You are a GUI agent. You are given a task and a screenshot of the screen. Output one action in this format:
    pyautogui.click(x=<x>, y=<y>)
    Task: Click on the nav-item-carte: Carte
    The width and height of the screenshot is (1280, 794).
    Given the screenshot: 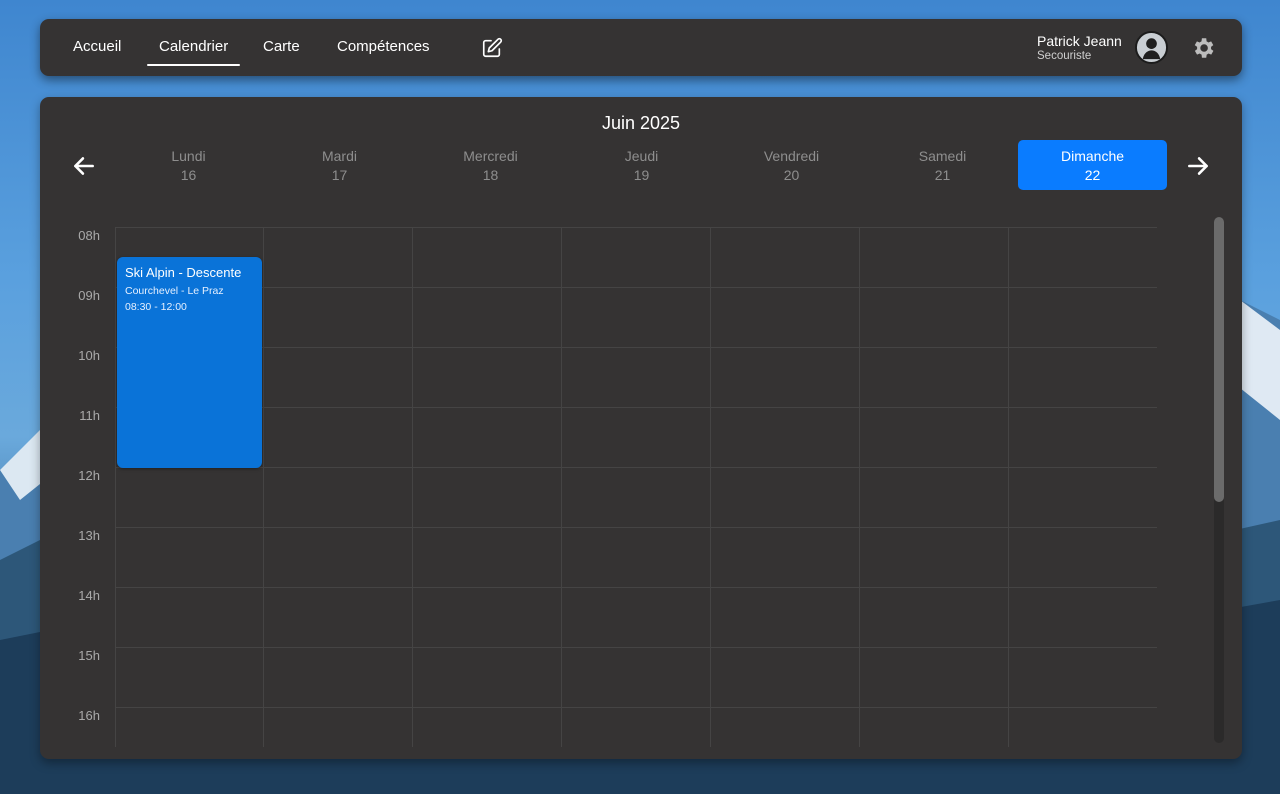 What is the action you would take?
    pyautogui.click(x=281, y=47)
    